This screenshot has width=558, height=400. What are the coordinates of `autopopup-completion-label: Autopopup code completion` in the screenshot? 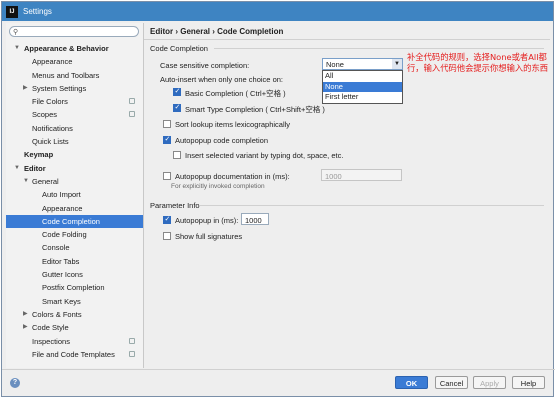 It's located at (221, 140).